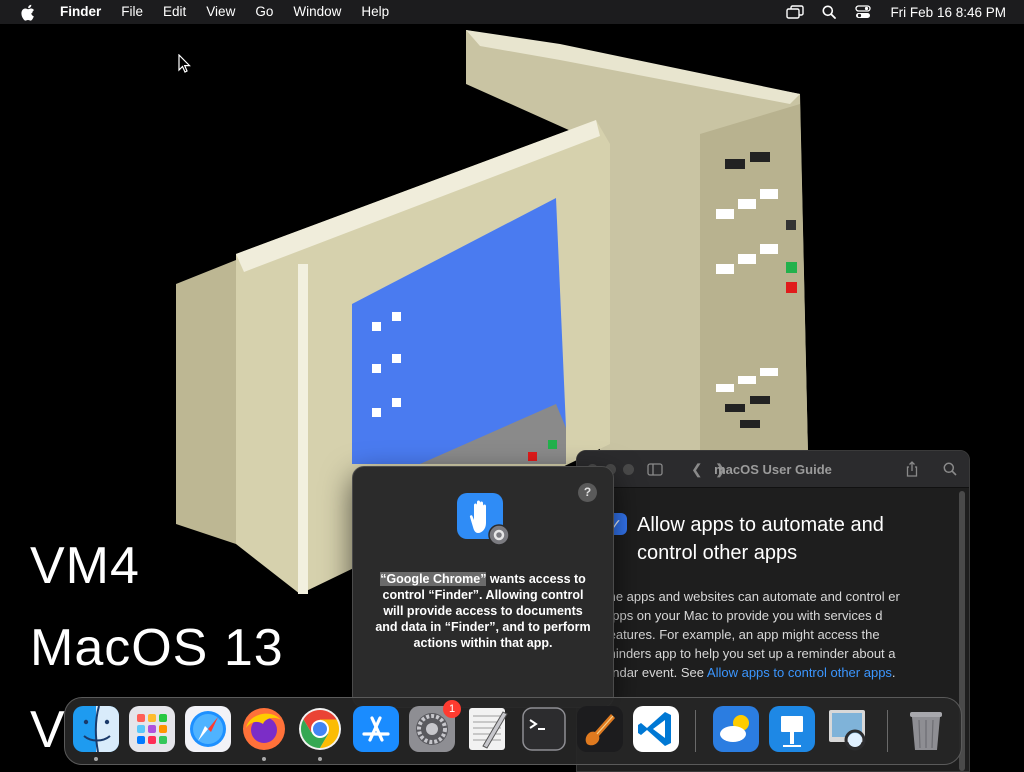  What do you see at coordinates (655, 469) in the screenshot?
I see `sidebar-toggle-icon` at bounding box center [655, 469].